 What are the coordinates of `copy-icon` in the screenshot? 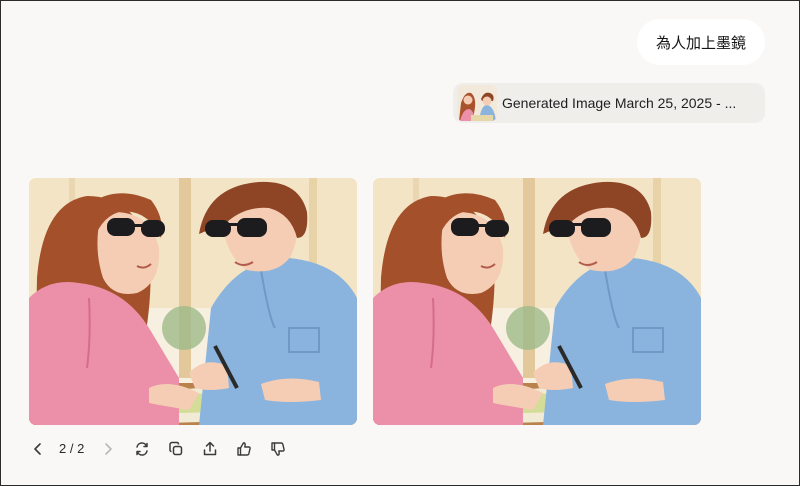 It's located at (176, 449).